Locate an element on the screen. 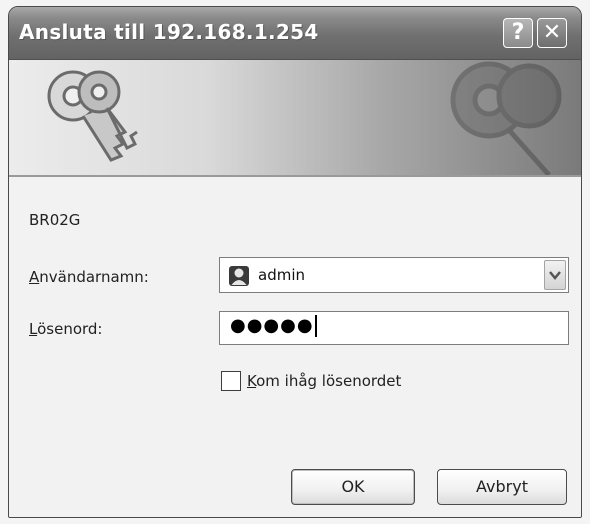  password-label: Lösenord: is located at coordinates (65, 329).